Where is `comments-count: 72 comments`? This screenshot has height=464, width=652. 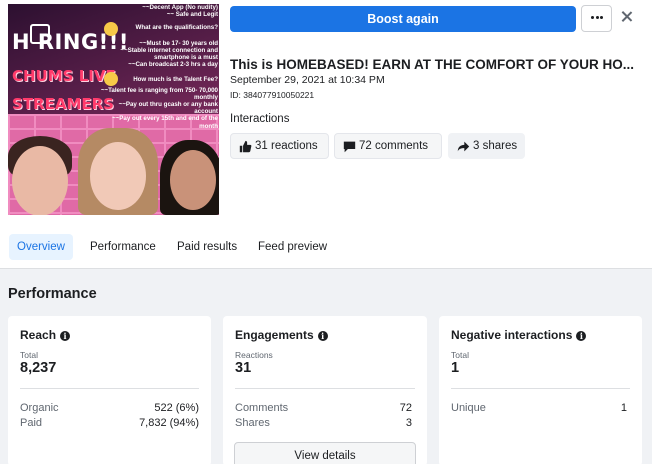
comments-count: 72 comments is located at coordinates (394, 146).